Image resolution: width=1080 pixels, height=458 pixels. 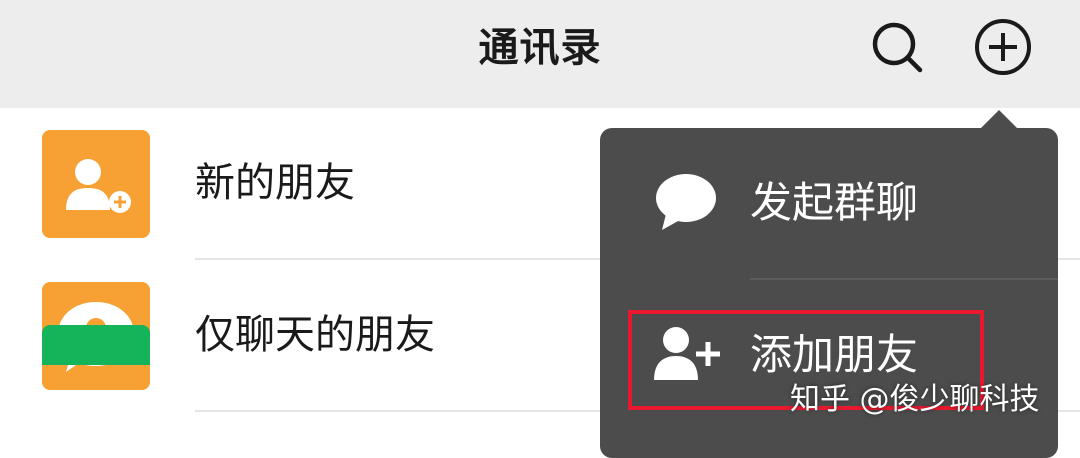 What do you see at coordinates (834, 202) in the screenshot?
I see `menu-item-label: 发起群聊` at bounding box center [834, 202].